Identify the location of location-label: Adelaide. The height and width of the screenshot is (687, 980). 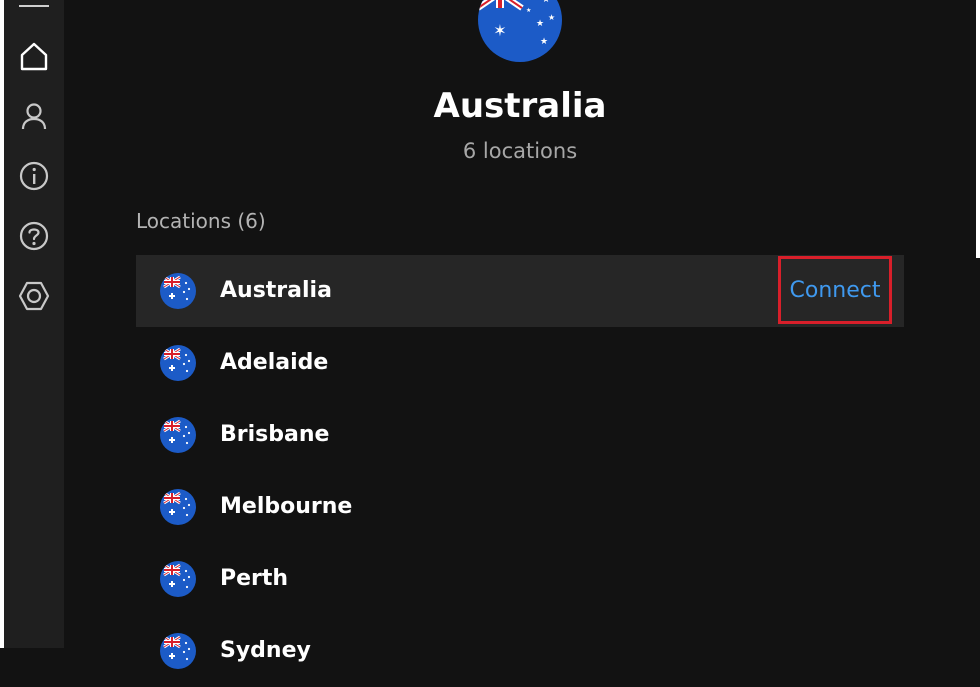
(274, 362).